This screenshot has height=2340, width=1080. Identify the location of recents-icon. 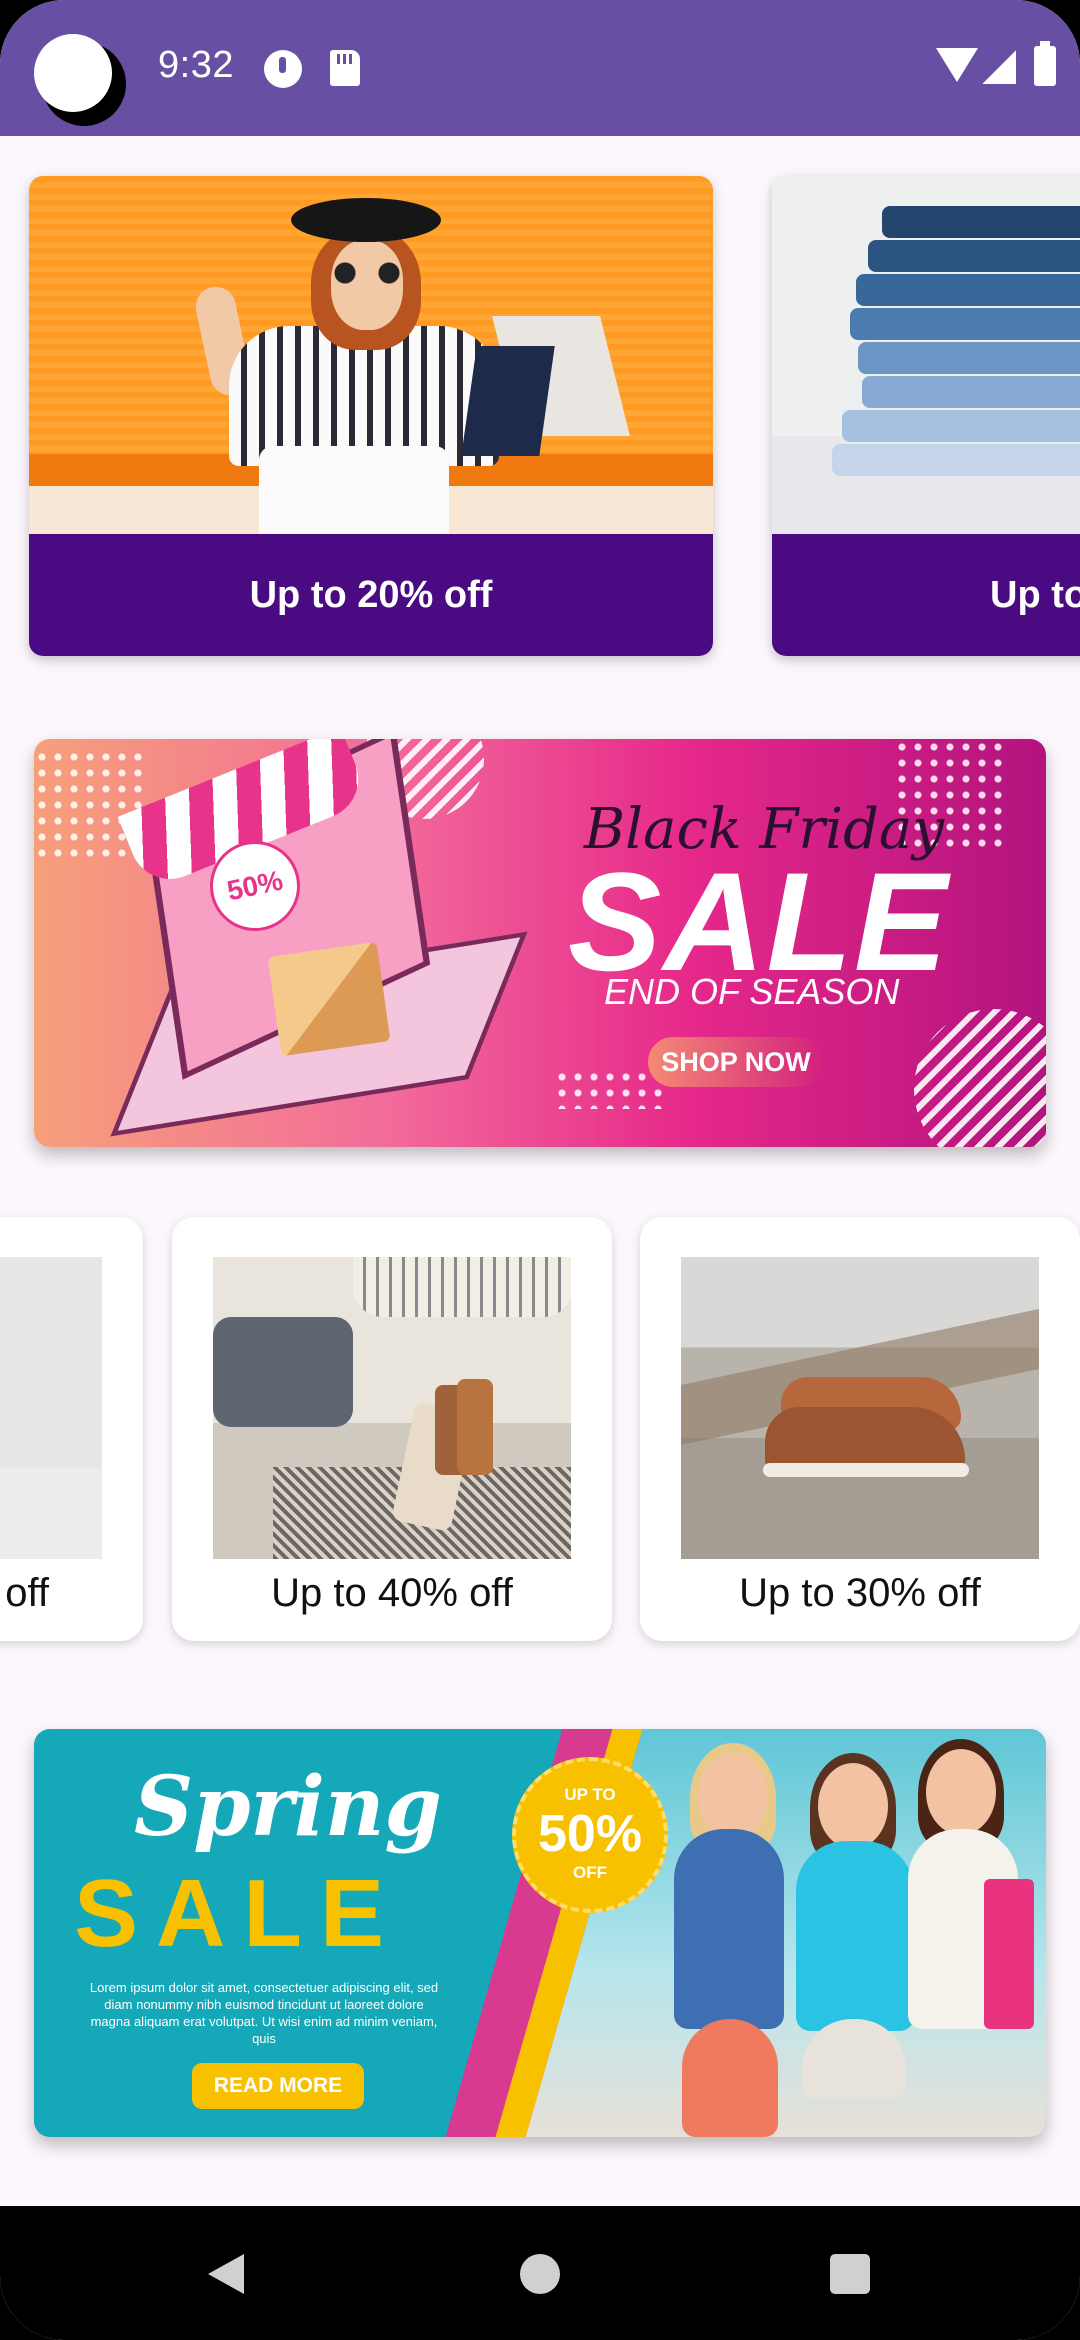
(850, 2274).